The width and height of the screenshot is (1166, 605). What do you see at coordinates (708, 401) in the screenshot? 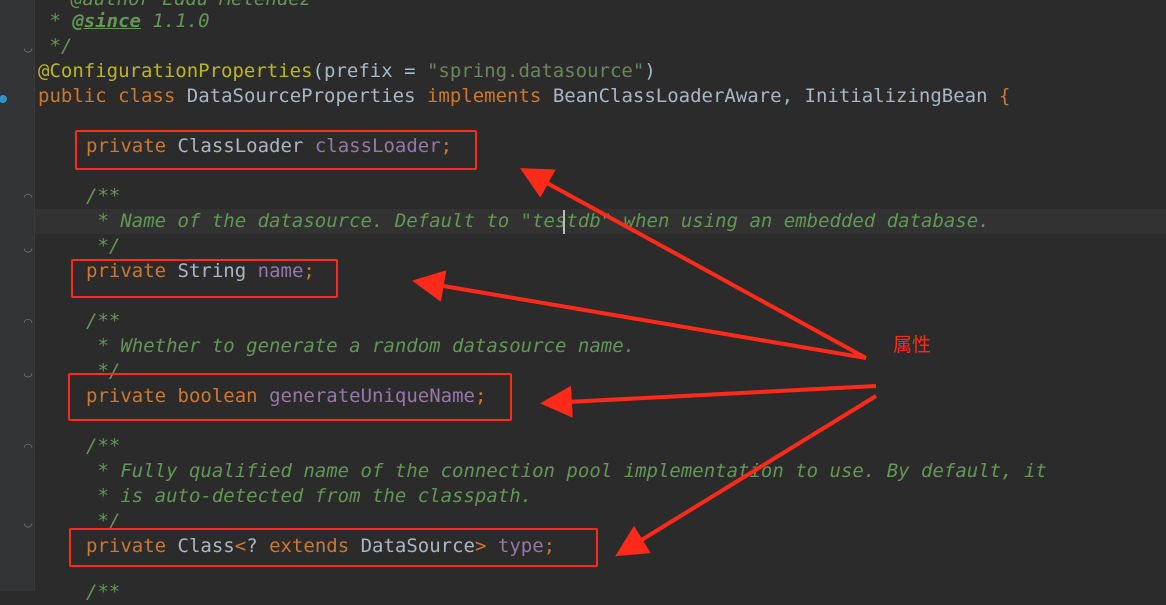
I see `arrow-to-generate-unique-name` at bounding box center [708, 401].